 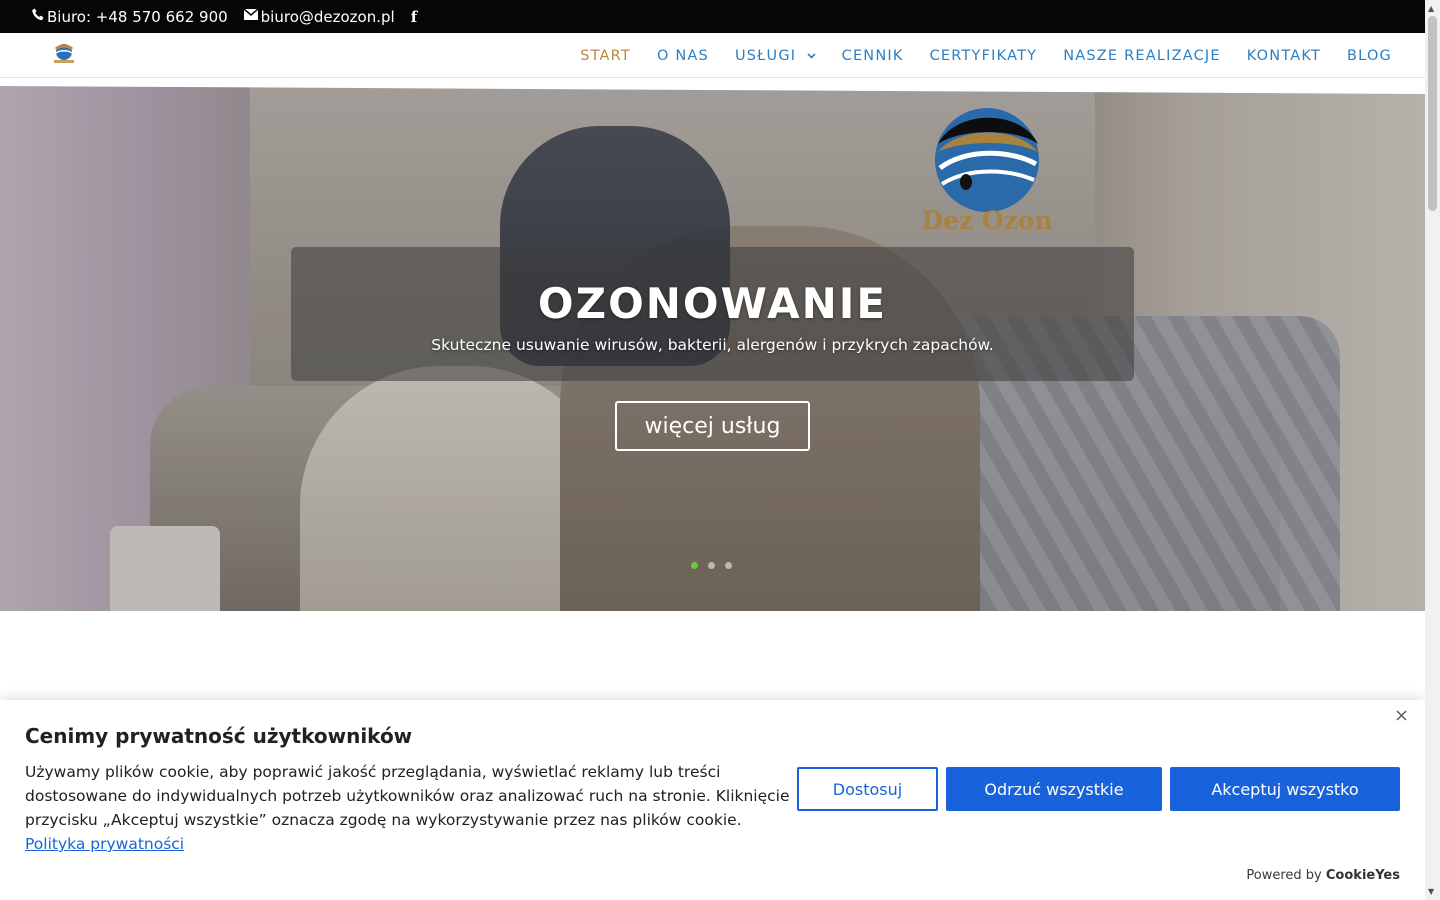 What do you see at coordinates (38, 16) in the screenshot?
I see `phone-icon` at bounding box center [38, 16].